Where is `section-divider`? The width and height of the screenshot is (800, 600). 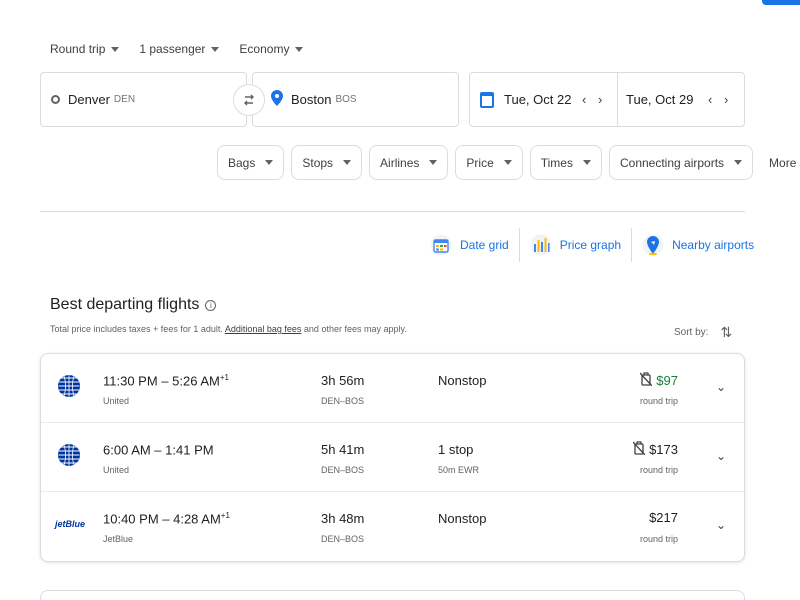
section-divider is located at coordinates (392, 211).